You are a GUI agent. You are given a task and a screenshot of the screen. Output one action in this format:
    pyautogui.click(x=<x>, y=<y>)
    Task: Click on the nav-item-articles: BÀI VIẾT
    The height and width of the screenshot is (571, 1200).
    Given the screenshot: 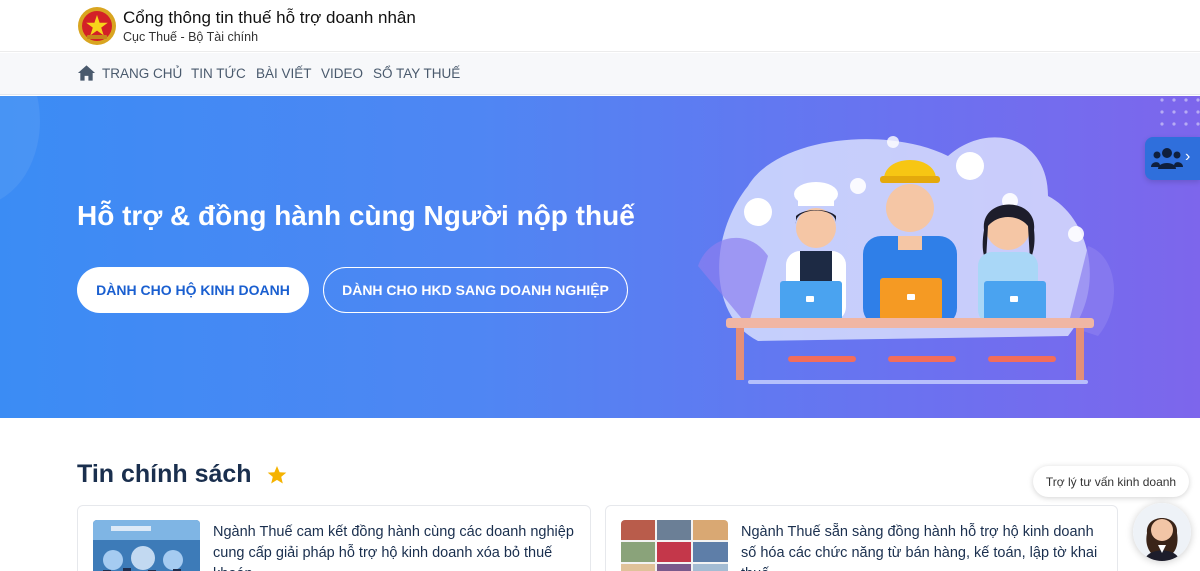 What is the action you would take?
    pyautogui.click(x=284, y=73)
    